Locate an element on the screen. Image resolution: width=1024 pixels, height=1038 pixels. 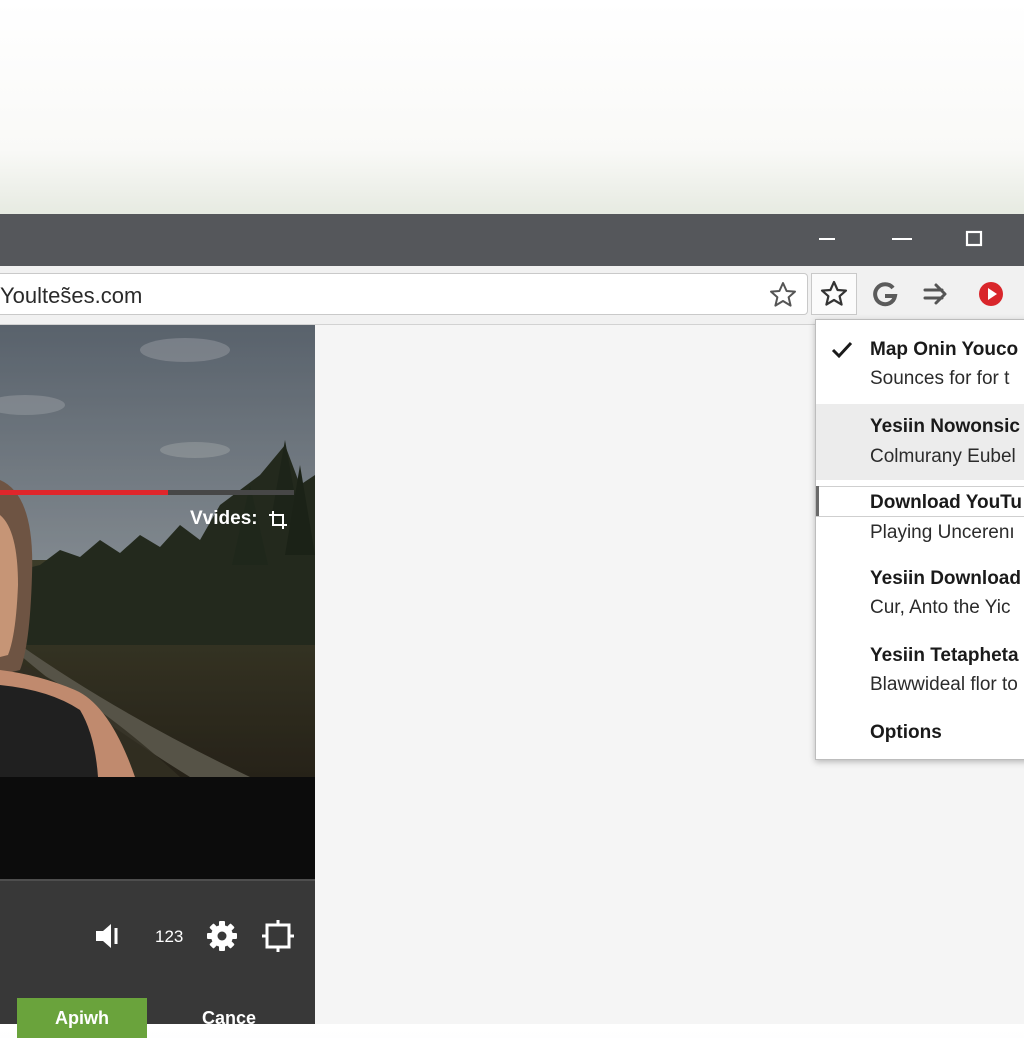
number-label: 123 is located at coordinates (169, 936).